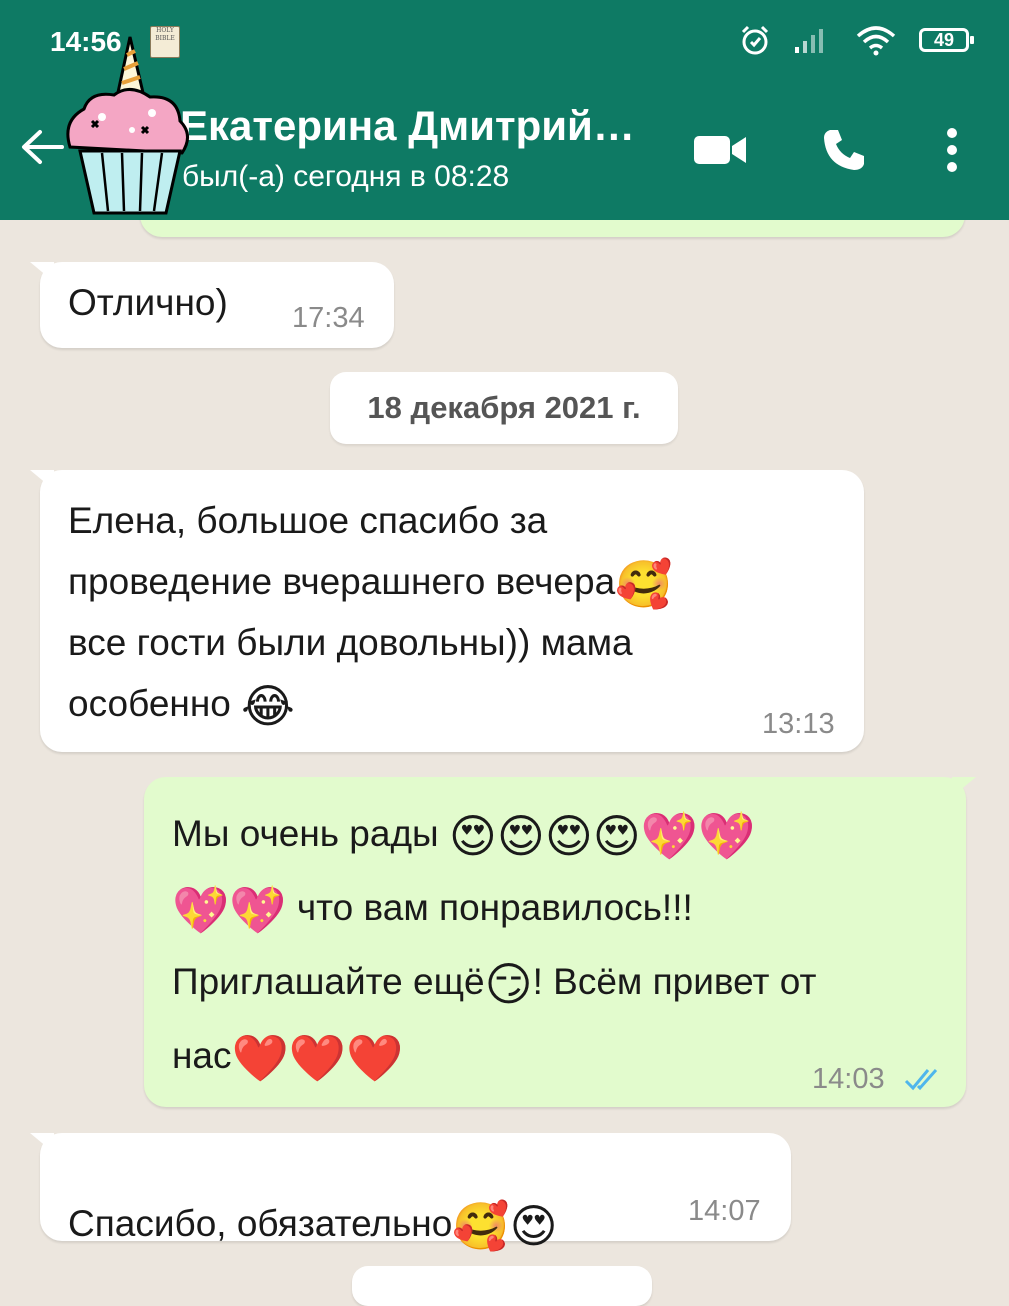 This screenshot has width=1009, height=1306. I want to click on date-separator-partial, so click(502, 1286).